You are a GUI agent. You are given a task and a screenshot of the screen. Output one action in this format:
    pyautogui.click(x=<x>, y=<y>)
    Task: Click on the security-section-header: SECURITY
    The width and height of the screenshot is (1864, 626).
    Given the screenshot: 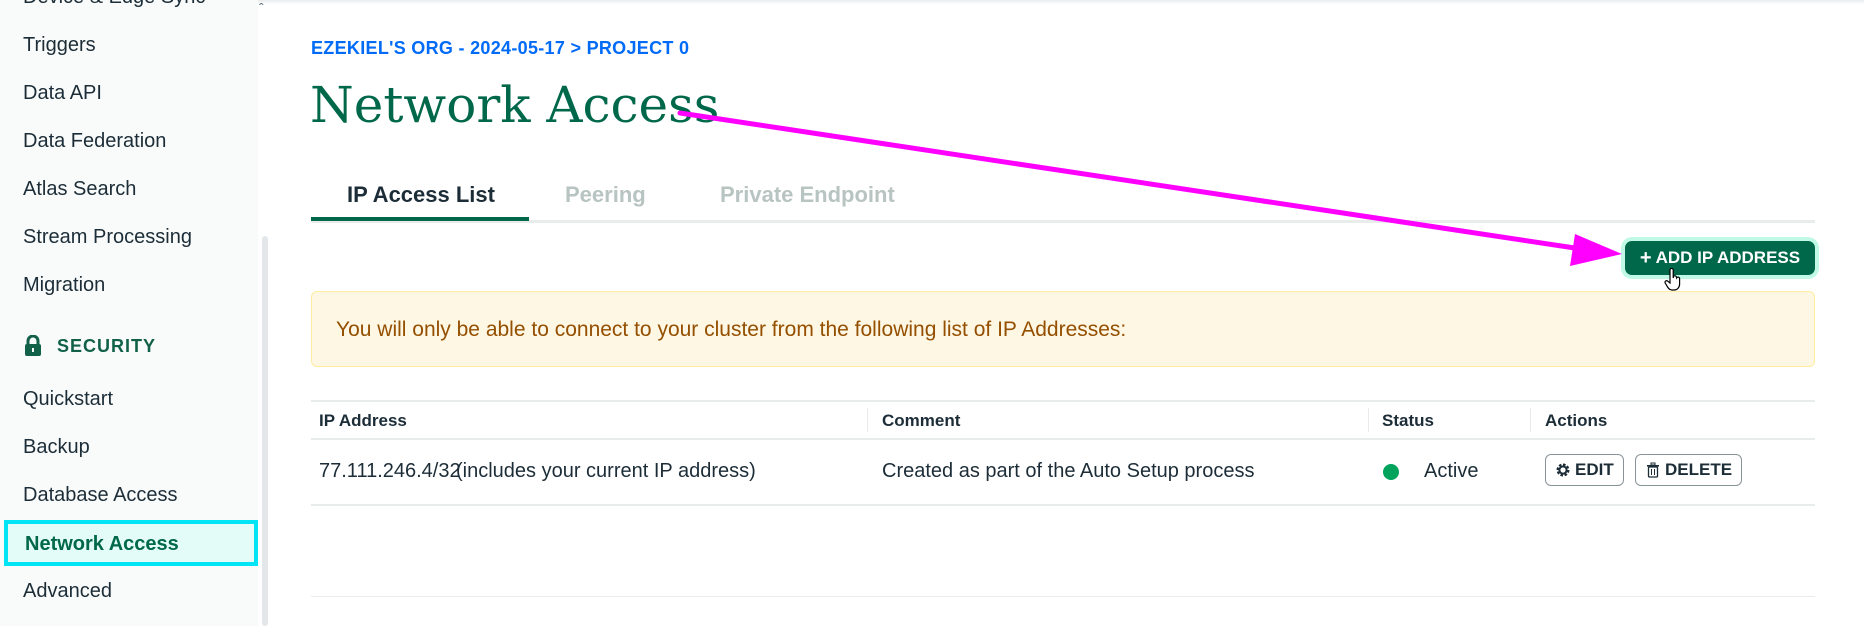 What is the action you would take?
    pyautogui.click(x=89, y=346)
    